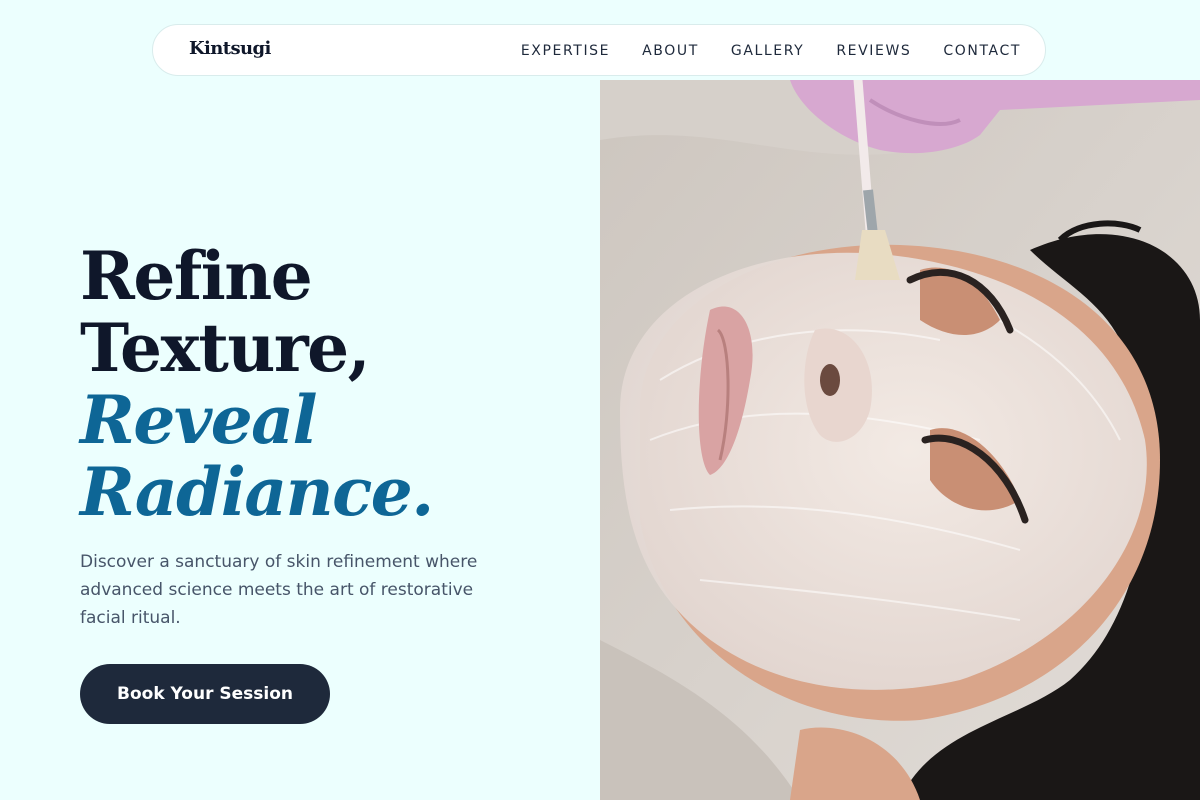 The image size is (1200, 800). What do you see at coordinates (982, 51) in the screenshot?
I see `nav-link-contact: CONTACT` at bounding box center [982, 51].